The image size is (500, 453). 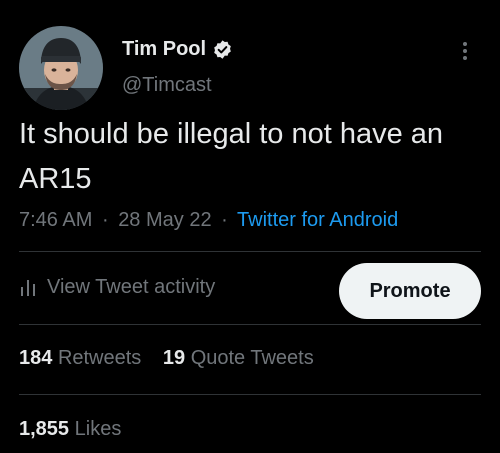 What do you see at coordinates (99, 358) in the screenshot?
I see `retweets-label: Retweets` at bounding box center [99, 358].